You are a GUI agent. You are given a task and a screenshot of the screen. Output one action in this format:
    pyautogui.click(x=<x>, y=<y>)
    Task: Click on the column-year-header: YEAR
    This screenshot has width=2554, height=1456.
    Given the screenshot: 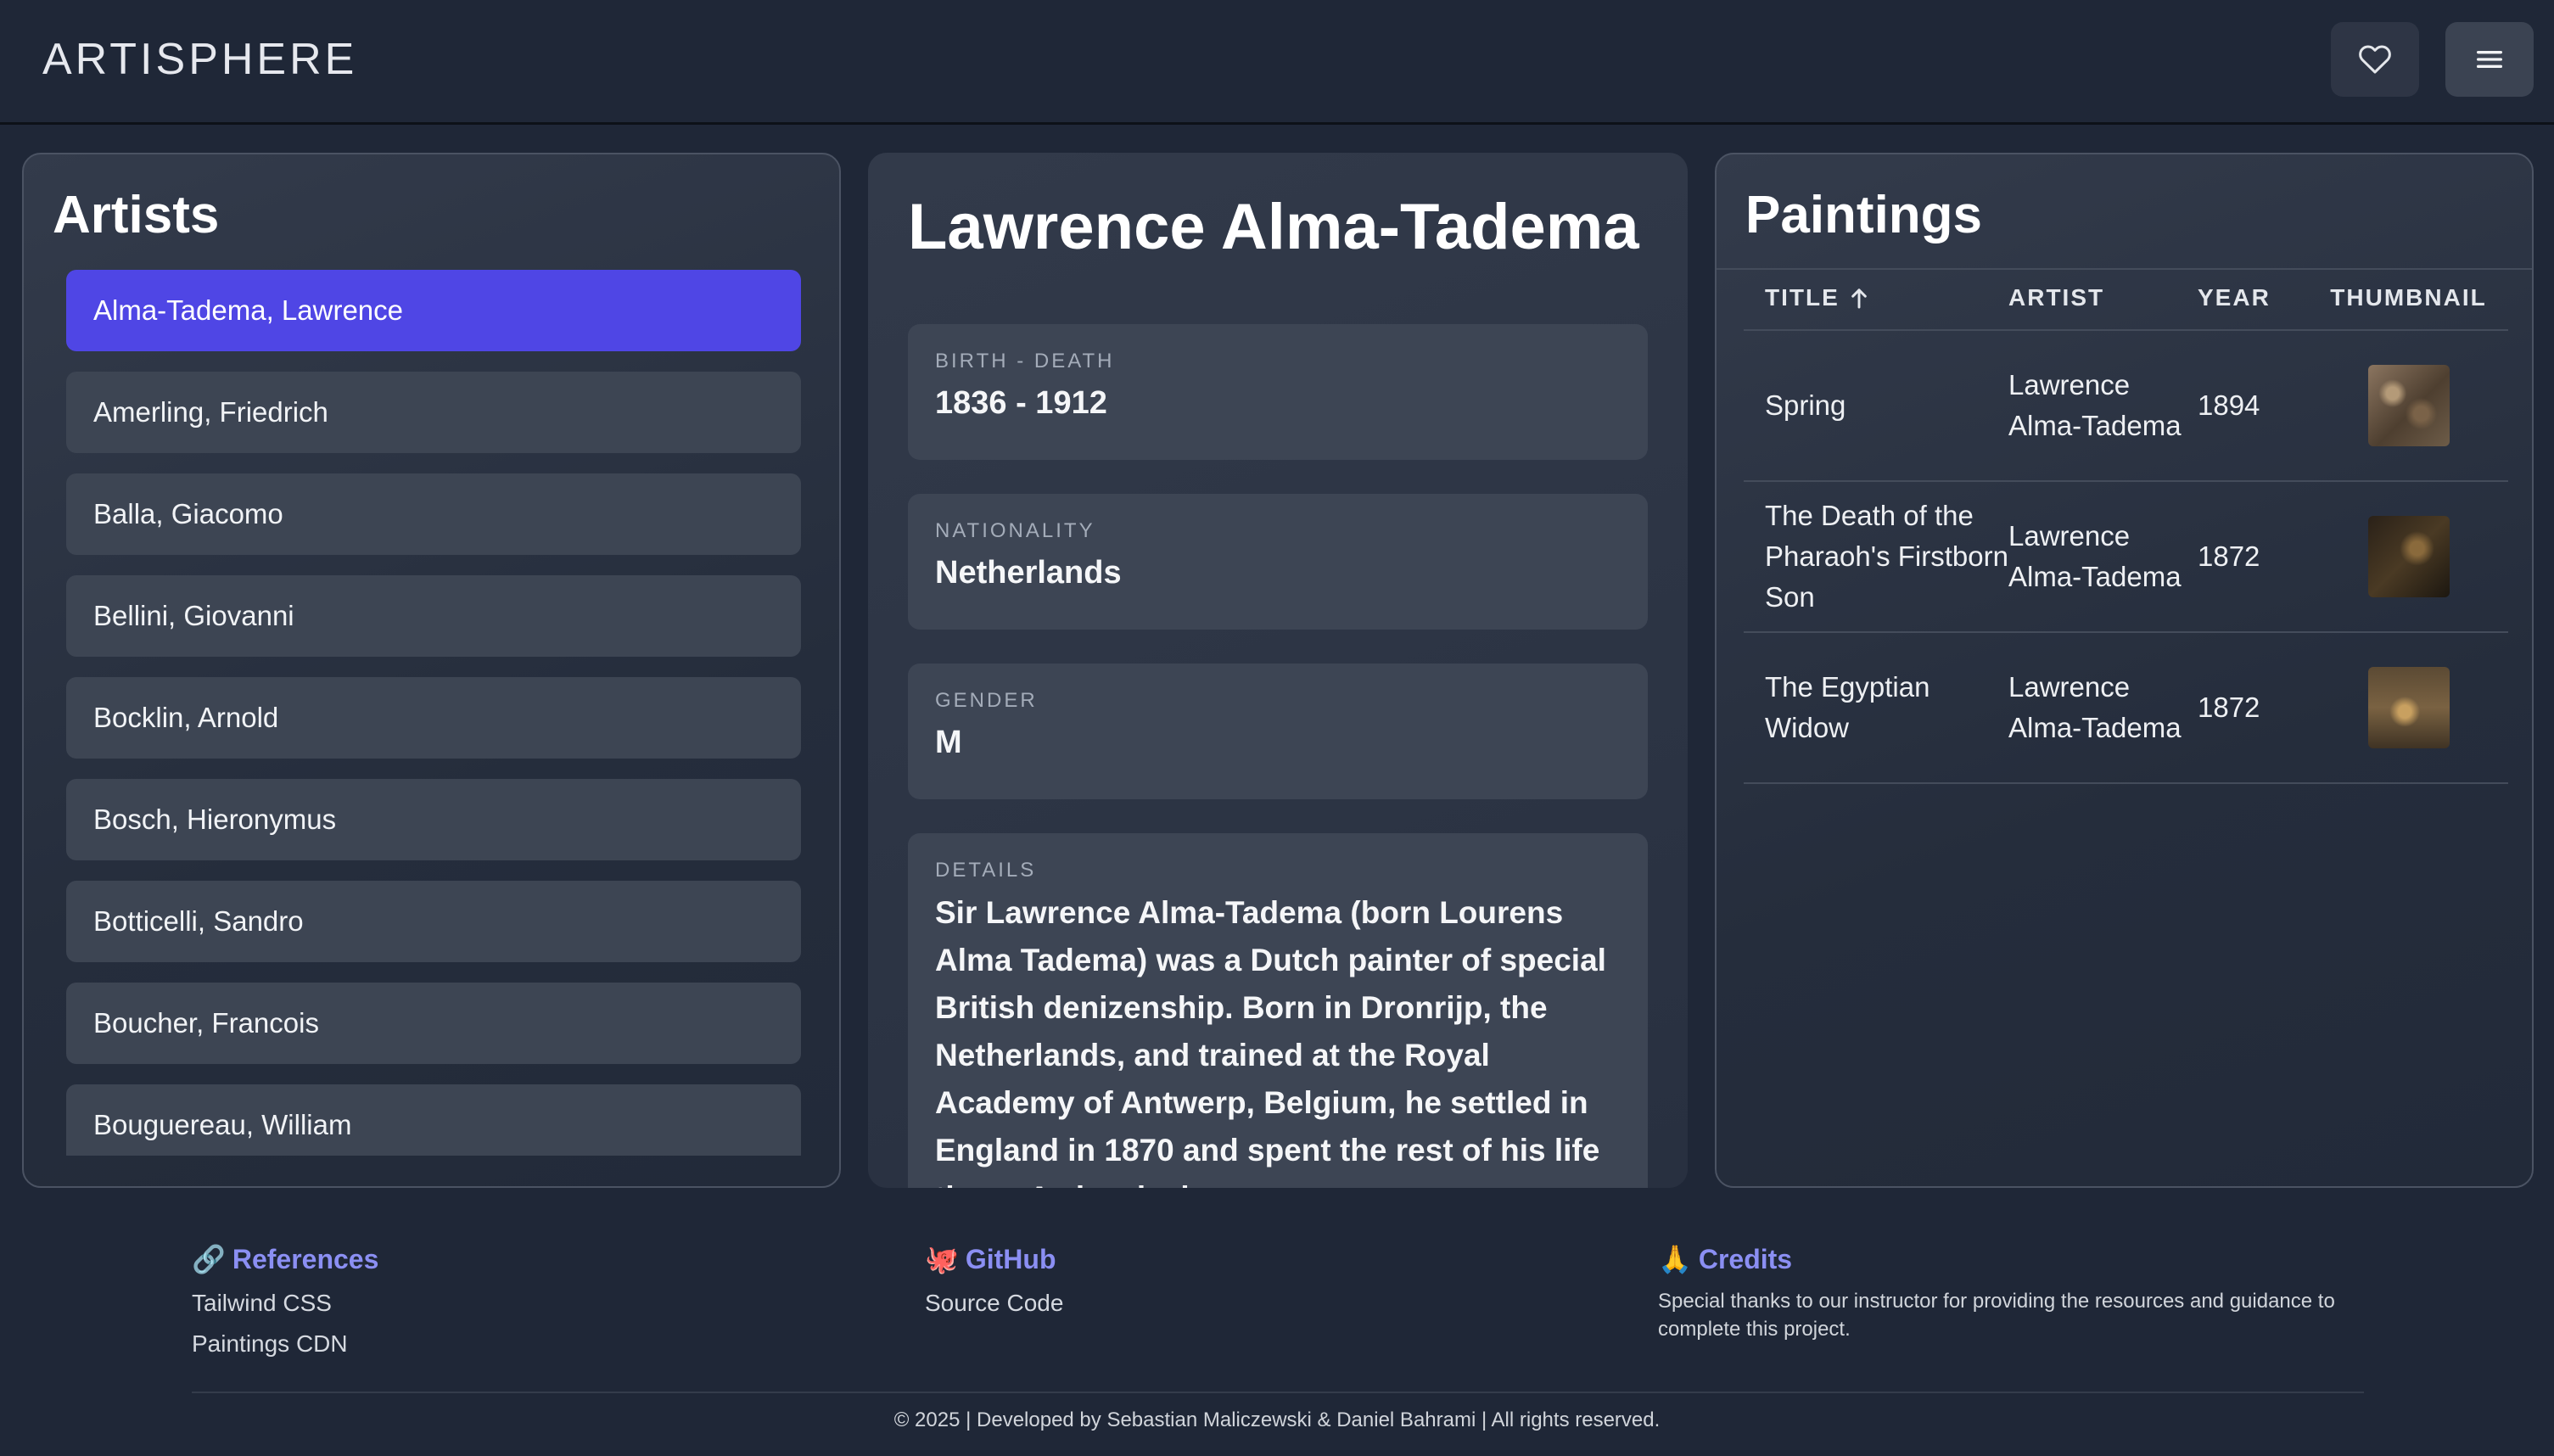 What is the action you would take?
    pyautogui.click(x=2253, y=297)
    